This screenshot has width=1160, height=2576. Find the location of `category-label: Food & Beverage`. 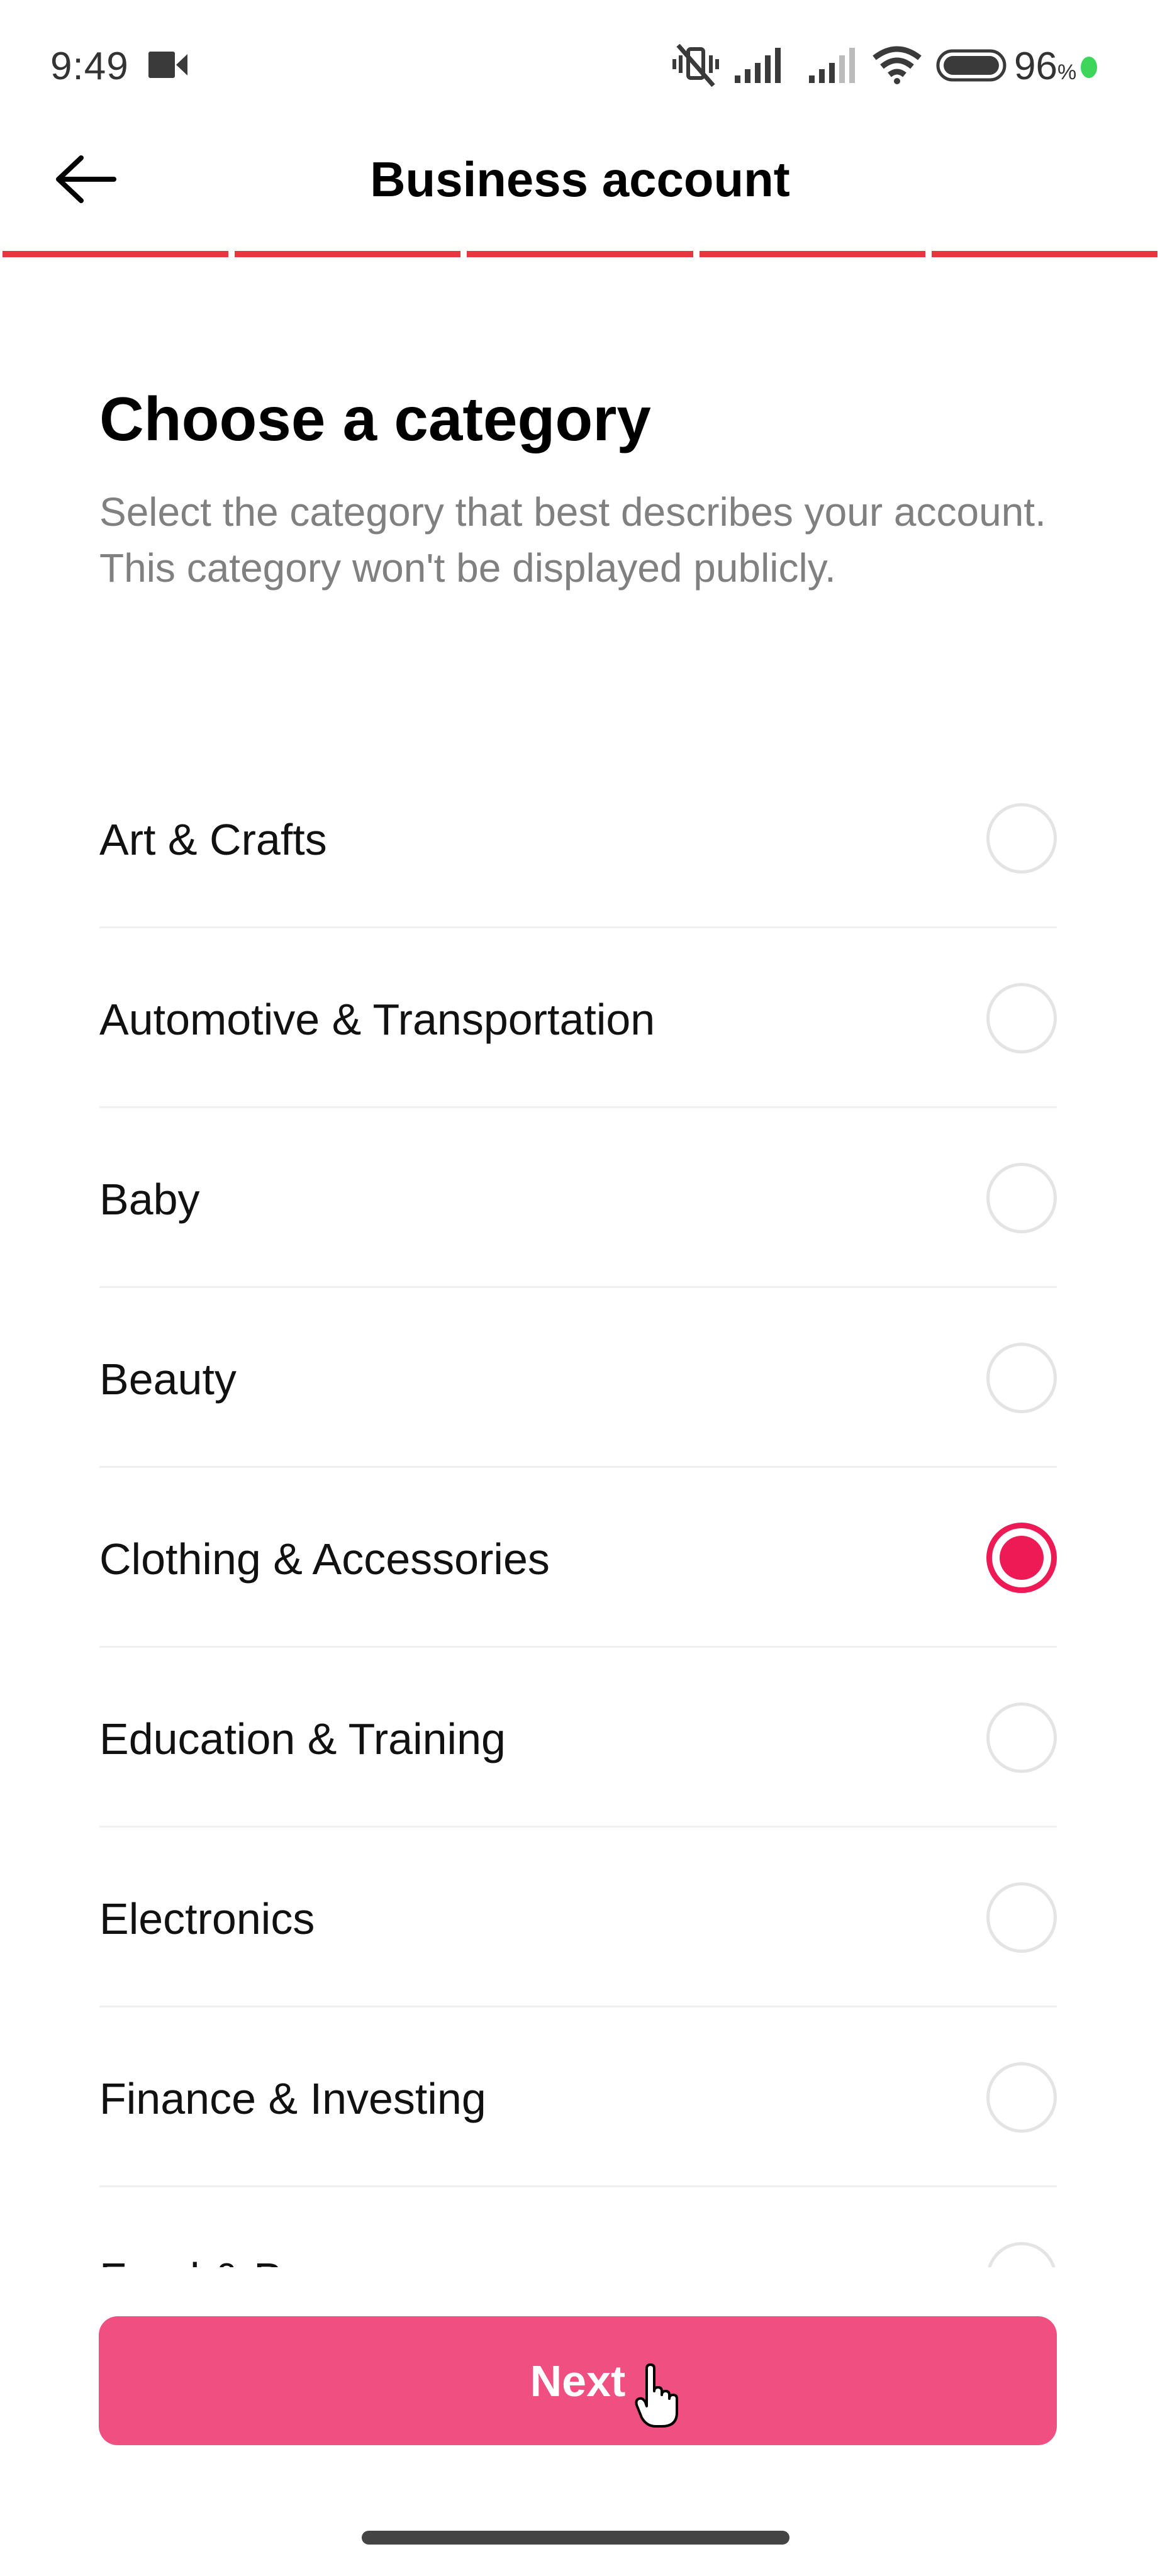

category-label: Food & Beverage is located at coordinates (270, 2260).